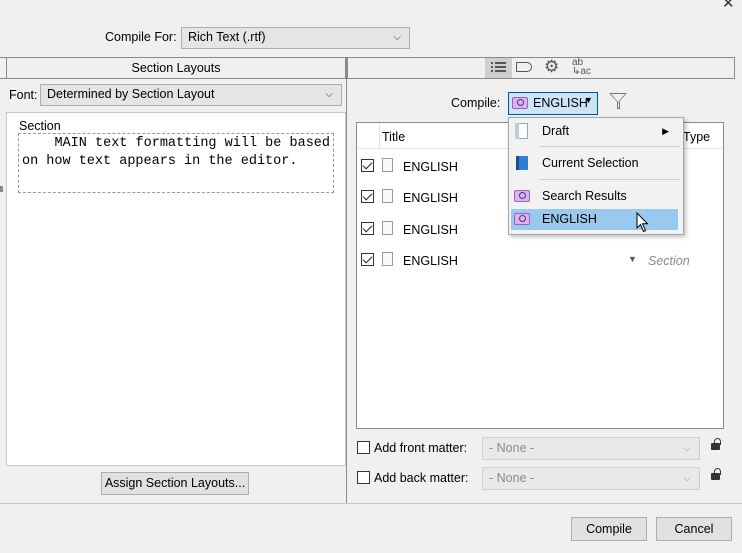 This screenshot has height=553, width=742. I want to click on table-row: ENGLISH ▼ Section, so click(540, 260).